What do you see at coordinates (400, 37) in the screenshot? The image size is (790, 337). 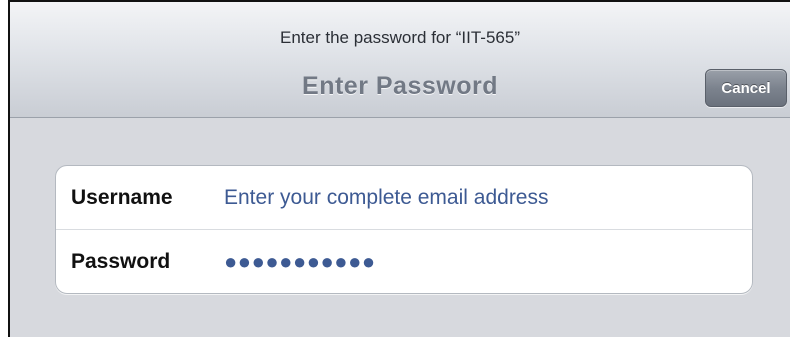 I see `dialog-prompt: Enter the password for “IIT-565”` at bounding box center [400, 37].